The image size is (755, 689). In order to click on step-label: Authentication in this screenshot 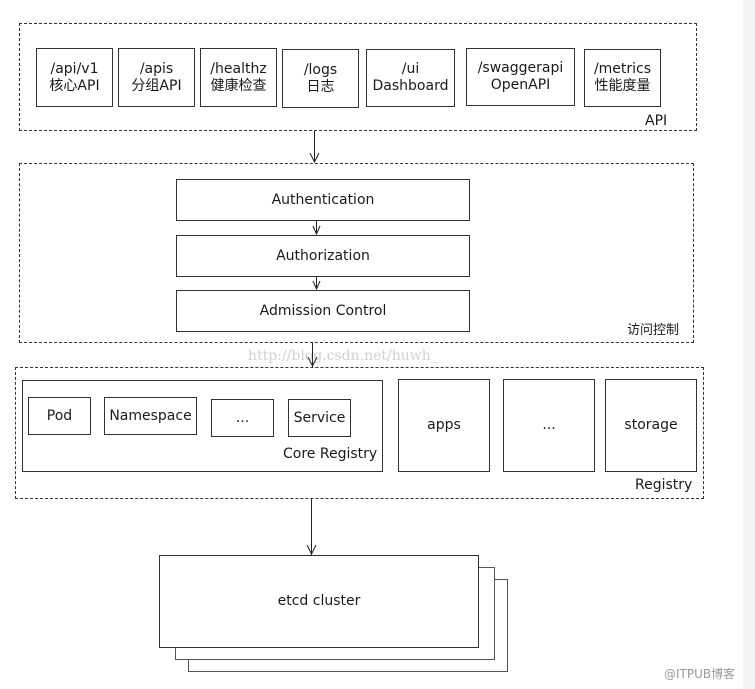, I will do `click(323, 199)`.